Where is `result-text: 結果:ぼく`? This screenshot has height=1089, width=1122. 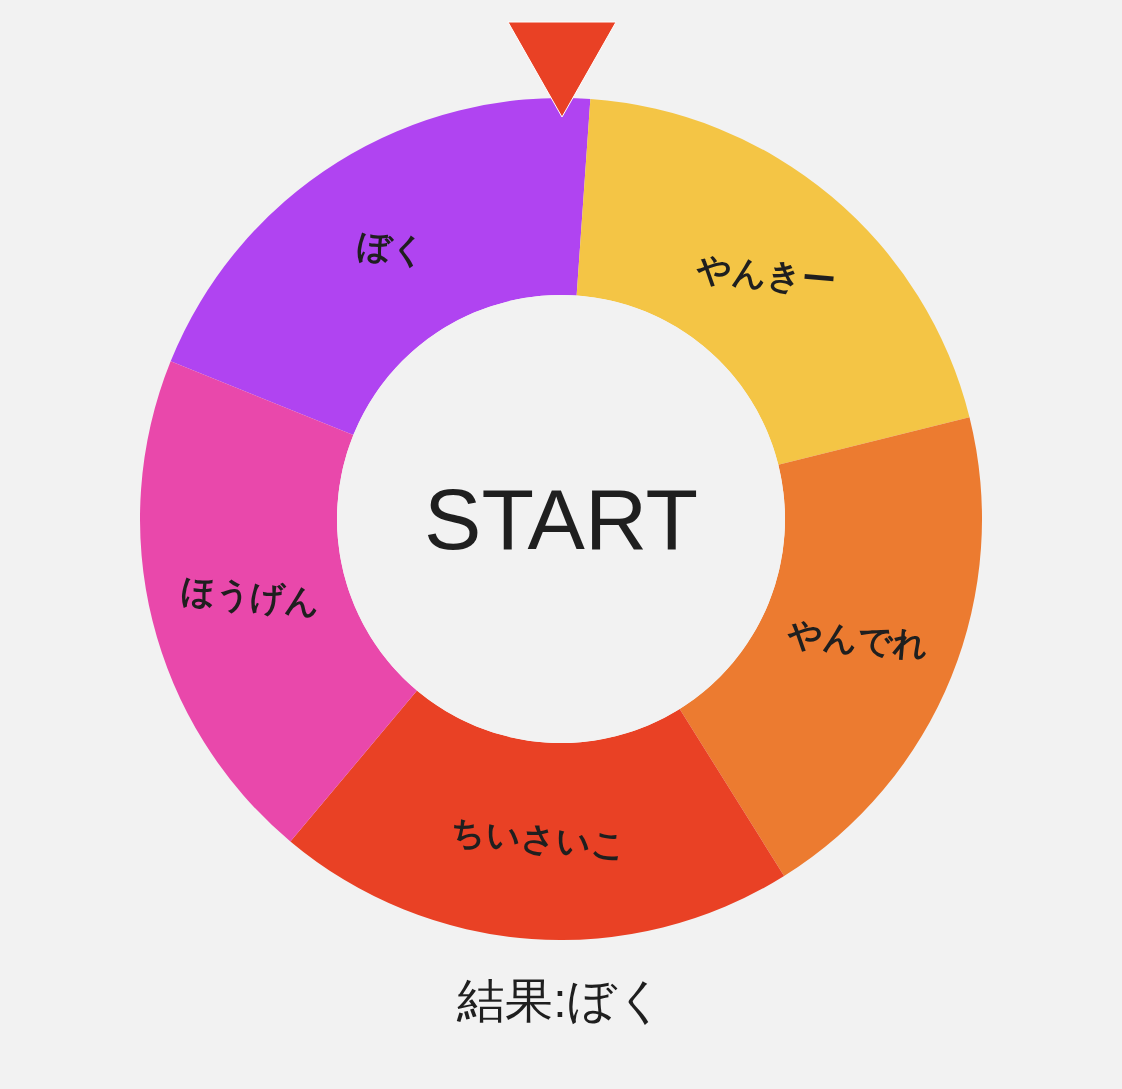
result-text: 結果:ぼく is located at coordinates (561, 1001).